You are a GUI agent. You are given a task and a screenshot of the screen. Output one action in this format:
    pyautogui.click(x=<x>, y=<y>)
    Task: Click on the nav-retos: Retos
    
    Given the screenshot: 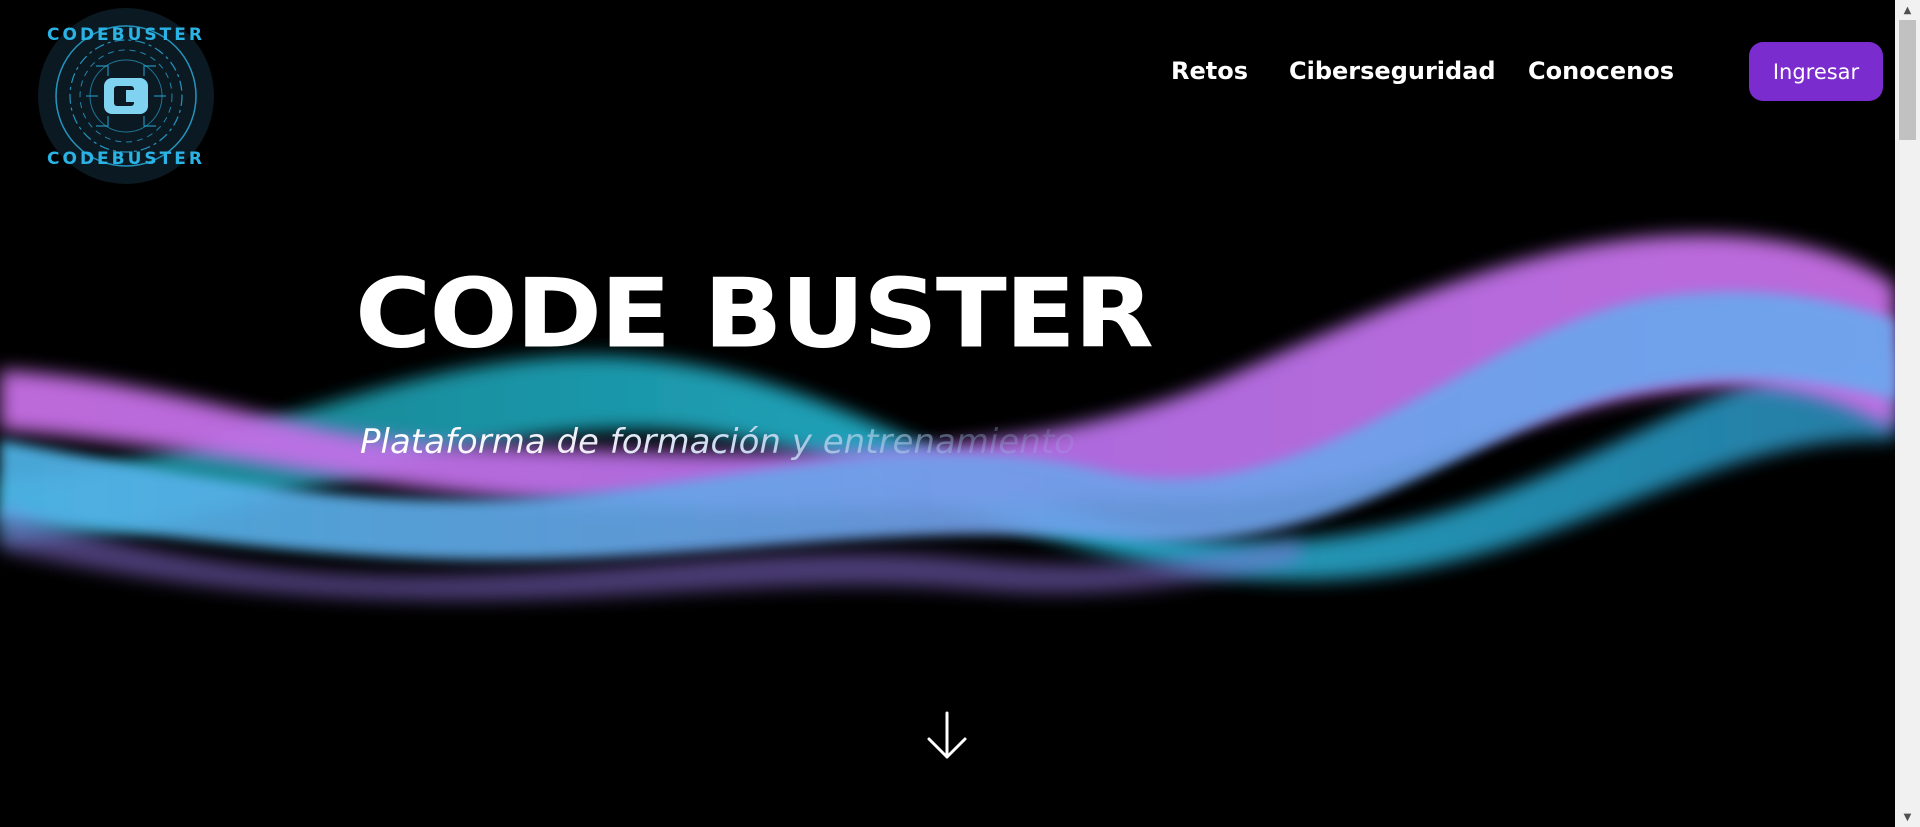 What is the action you would take?
    pyautogui.click(x=1209, y=71)
    